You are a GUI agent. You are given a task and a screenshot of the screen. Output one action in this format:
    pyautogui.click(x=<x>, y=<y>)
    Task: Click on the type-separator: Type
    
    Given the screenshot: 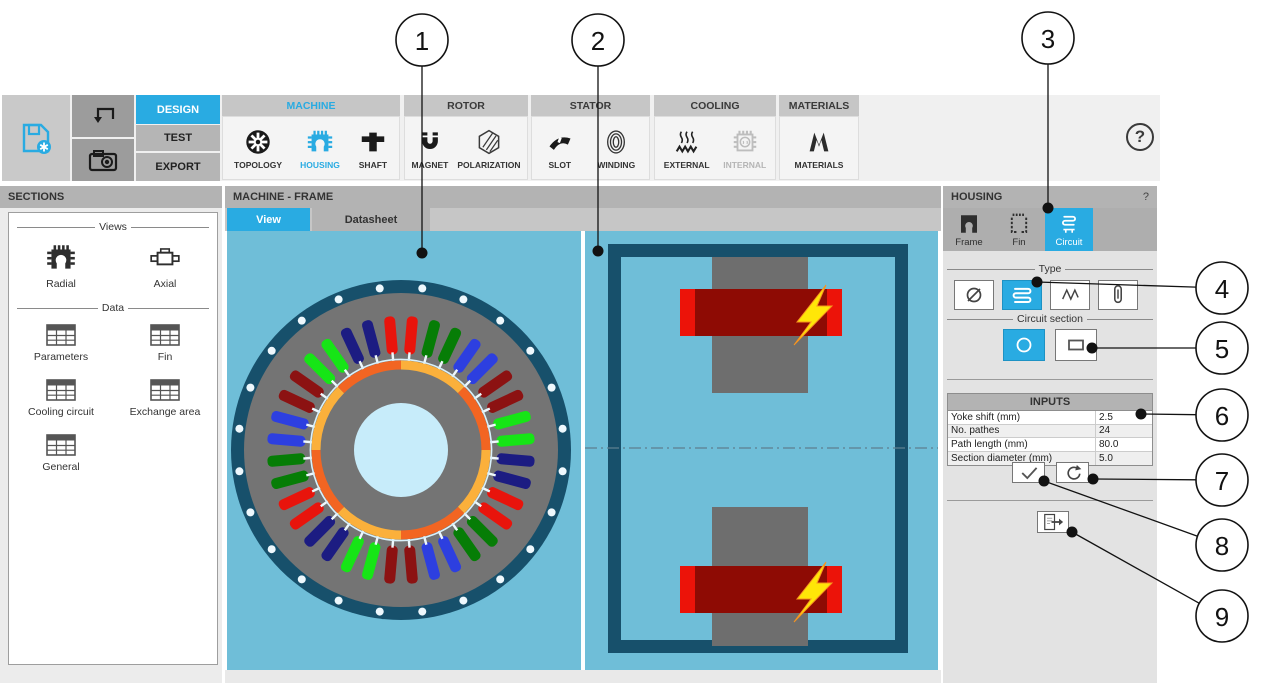 What is the action you would take?
    pyautogui.click(x=1050, y=269)
    